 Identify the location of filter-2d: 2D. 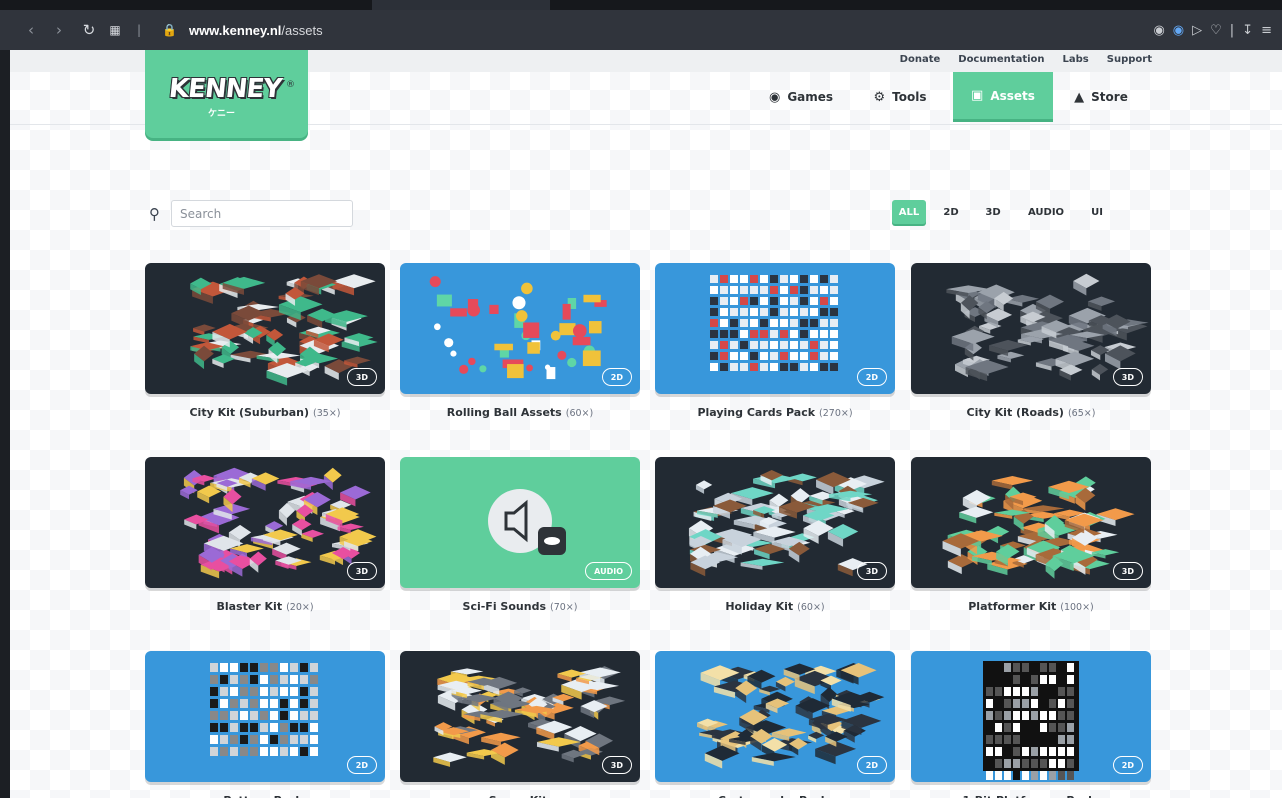
(951, 212).